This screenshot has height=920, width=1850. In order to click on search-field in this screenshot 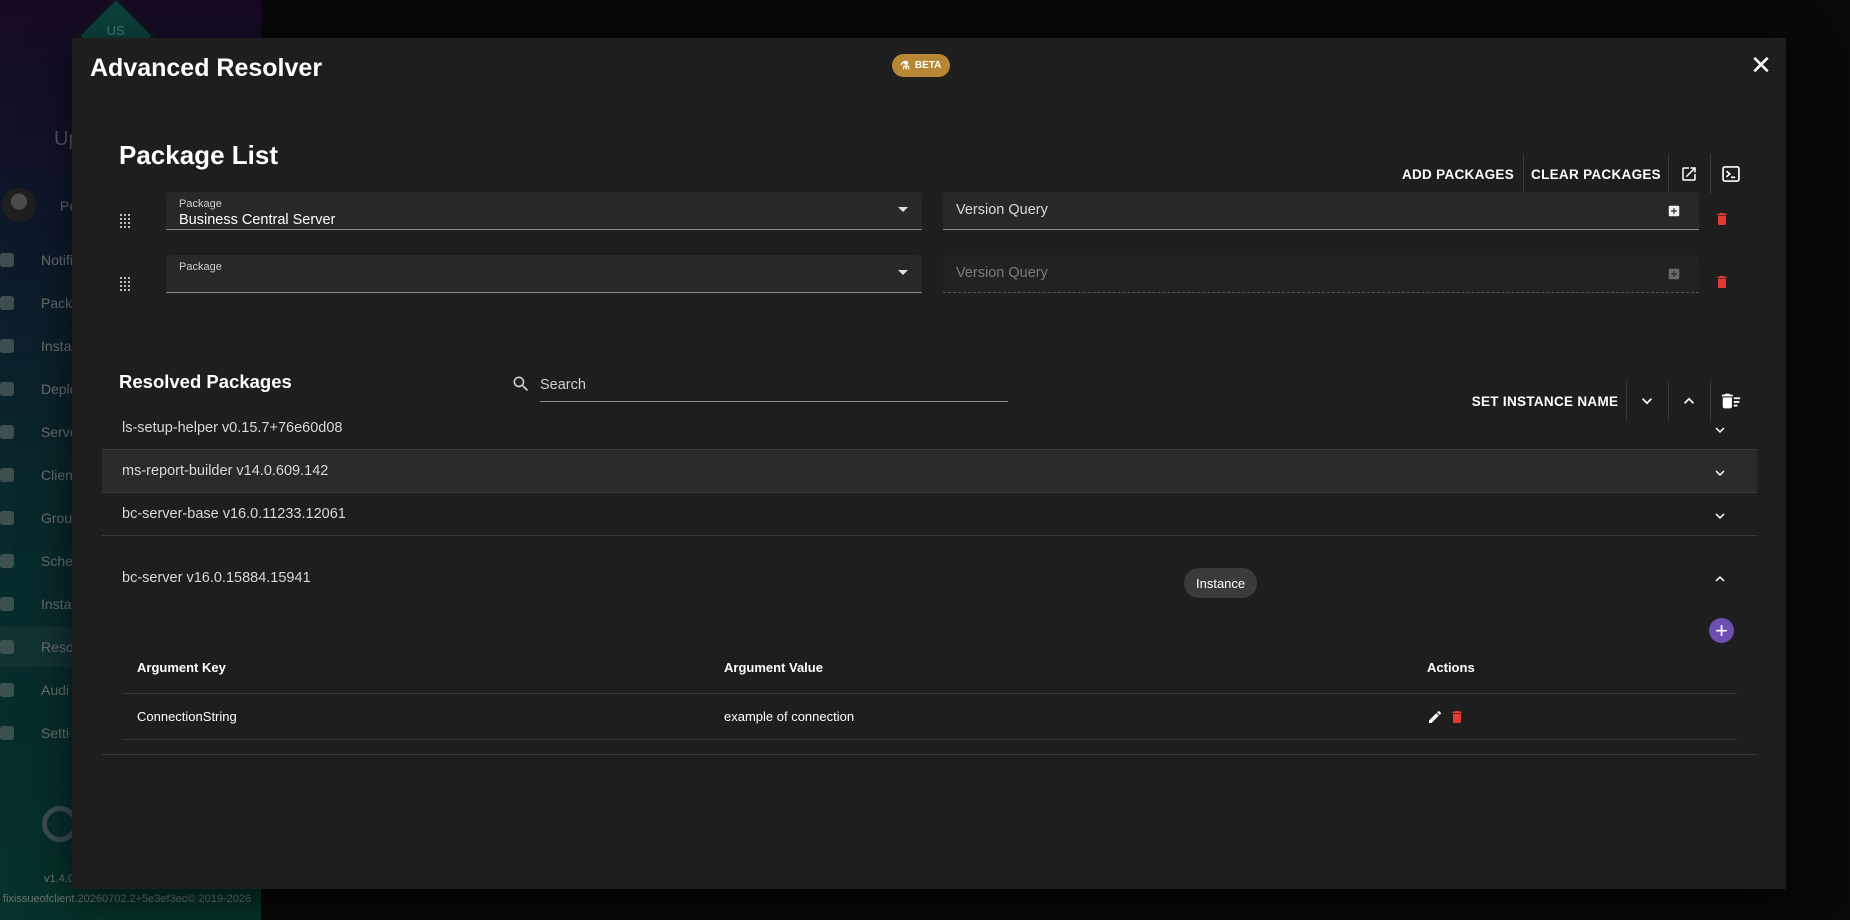, I will do `click(760, 386)`.